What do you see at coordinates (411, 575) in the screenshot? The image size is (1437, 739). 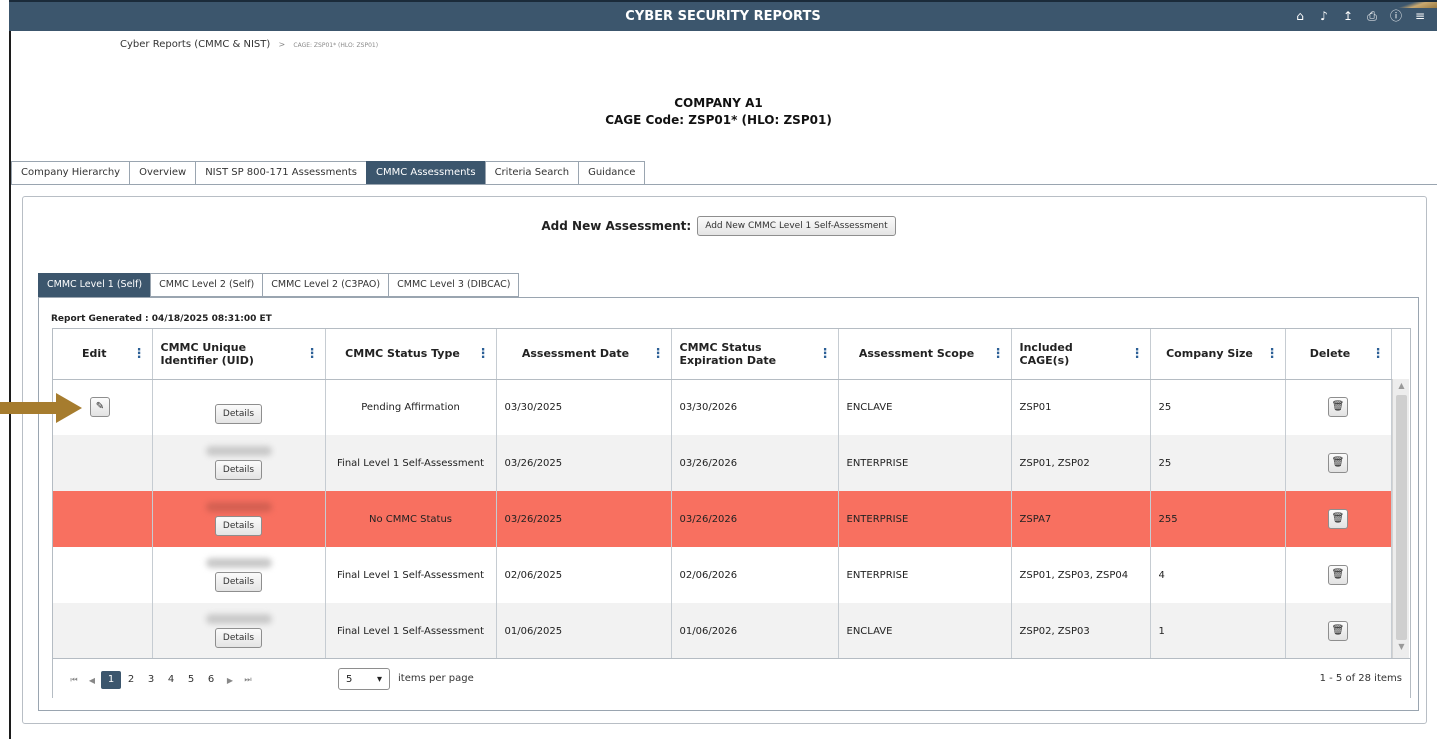 I see `status-type-cell: Final Level 1 Self-Assessment` at bounding box center [411, 575].